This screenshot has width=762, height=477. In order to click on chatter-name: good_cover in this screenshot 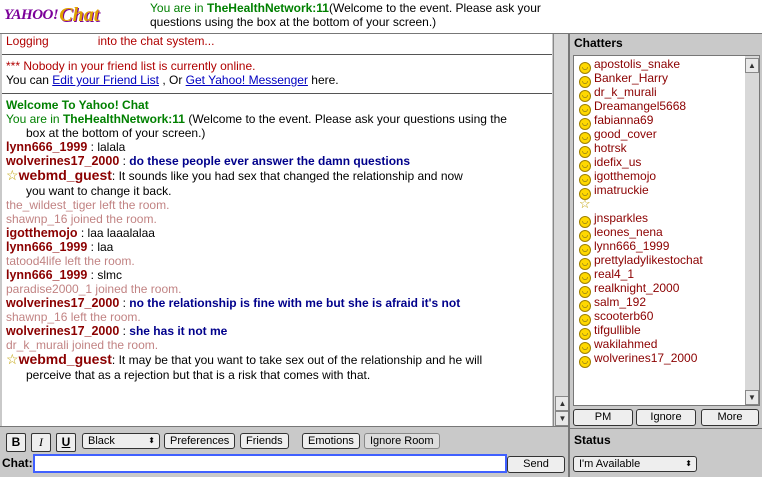, I will do `click(625, 134)`.